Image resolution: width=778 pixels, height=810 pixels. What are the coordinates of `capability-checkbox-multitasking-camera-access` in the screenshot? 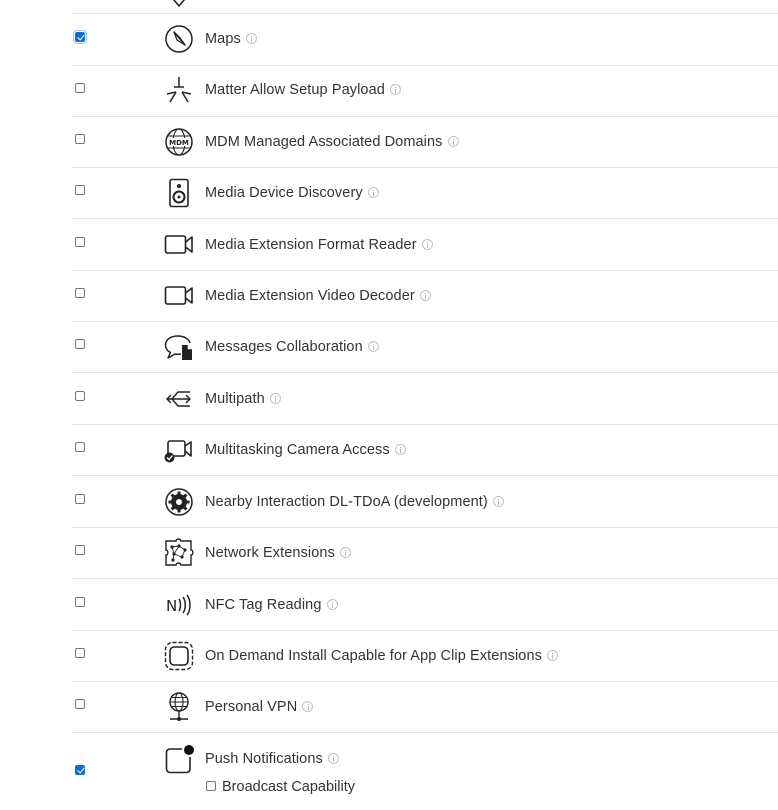 It's located at (80, 447).